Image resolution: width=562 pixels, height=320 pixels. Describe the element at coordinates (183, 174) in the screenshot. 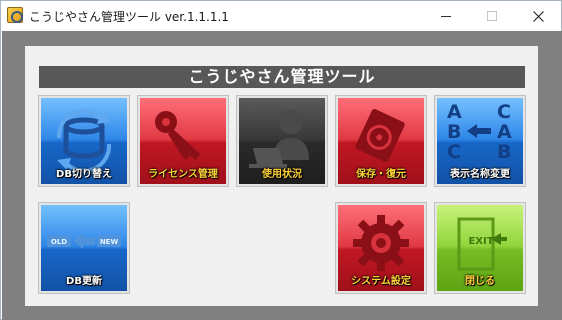

I see `license-label: ライセンス管理` at that location.